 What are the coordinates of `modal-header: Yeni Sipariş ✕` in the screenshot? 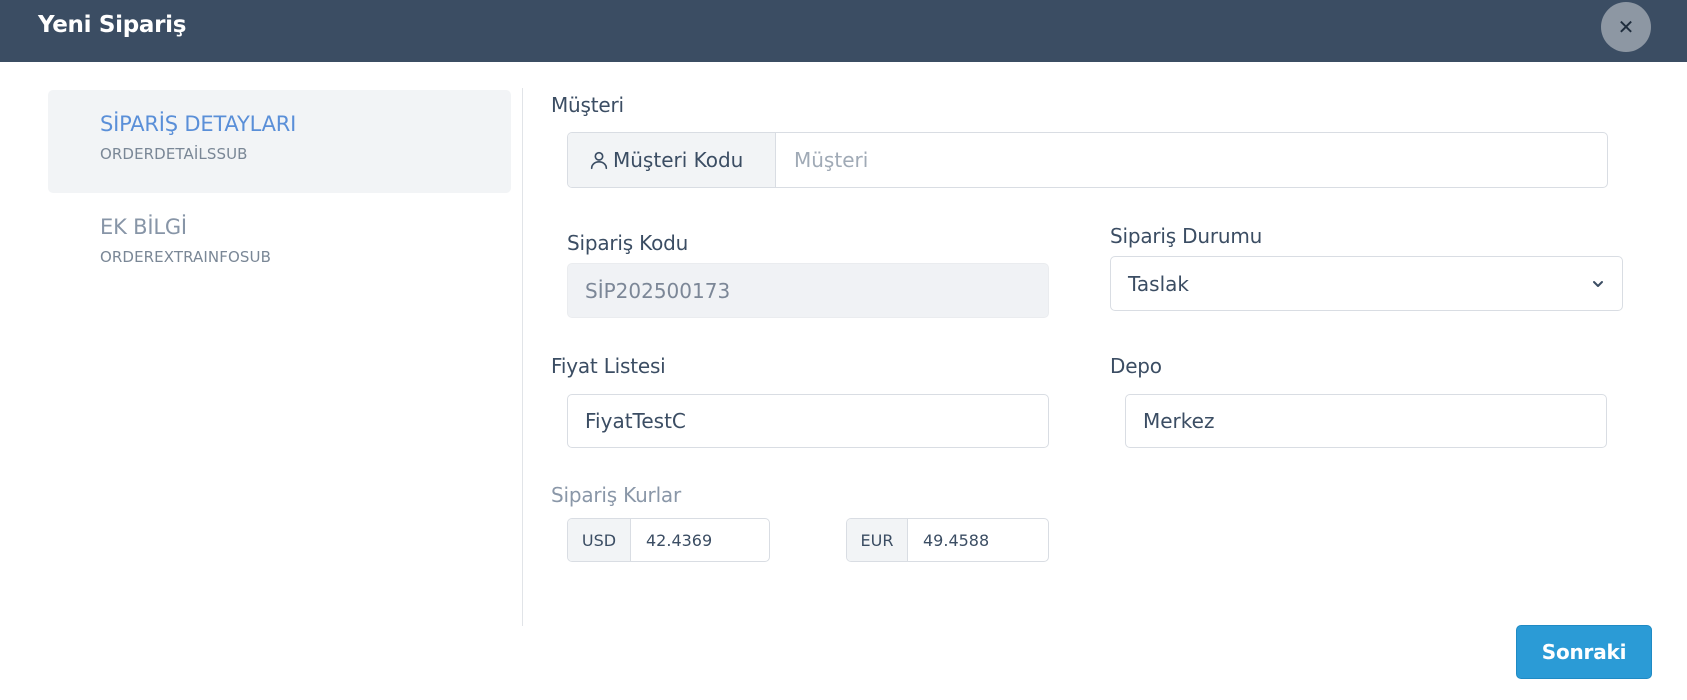 It's located at (843, 31).